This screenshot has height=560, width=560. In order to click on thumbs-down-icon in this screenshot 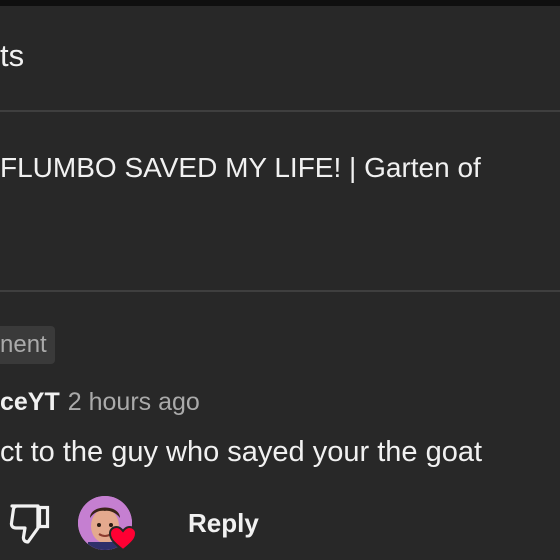, I will do `click(29, 524)`.